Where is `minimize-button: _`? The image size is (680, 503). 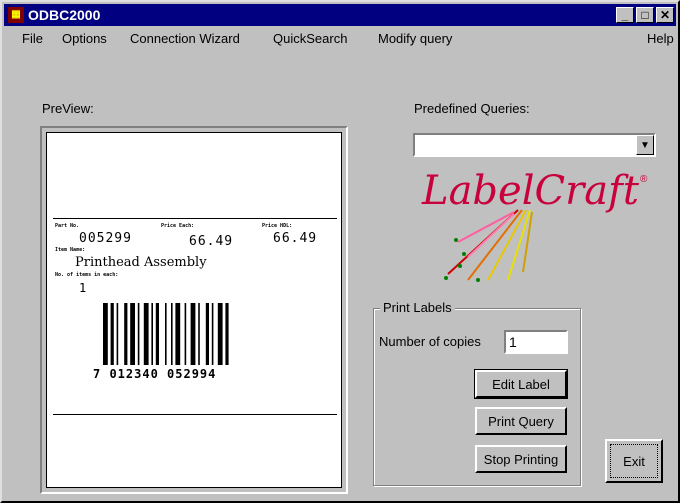 minimize-button: _ is located at coordinates (625, 15).